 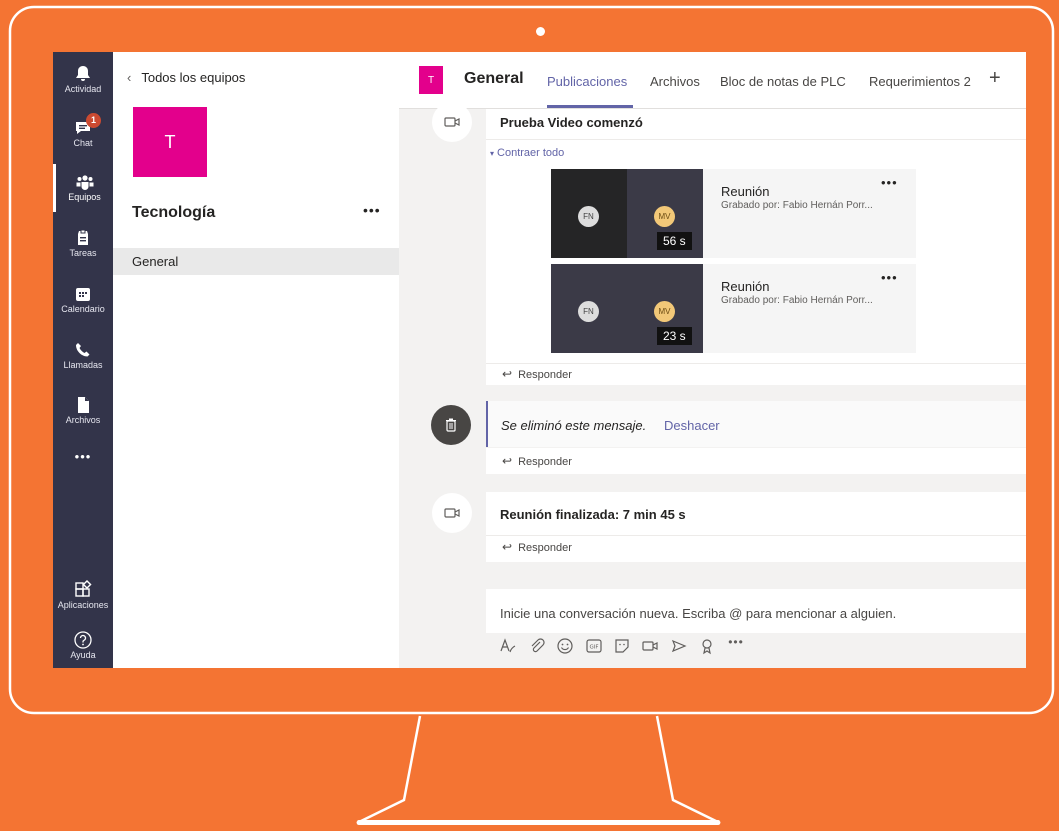 I want to click on rail-item-equipos: Equipos, so click(x=83, y=188).